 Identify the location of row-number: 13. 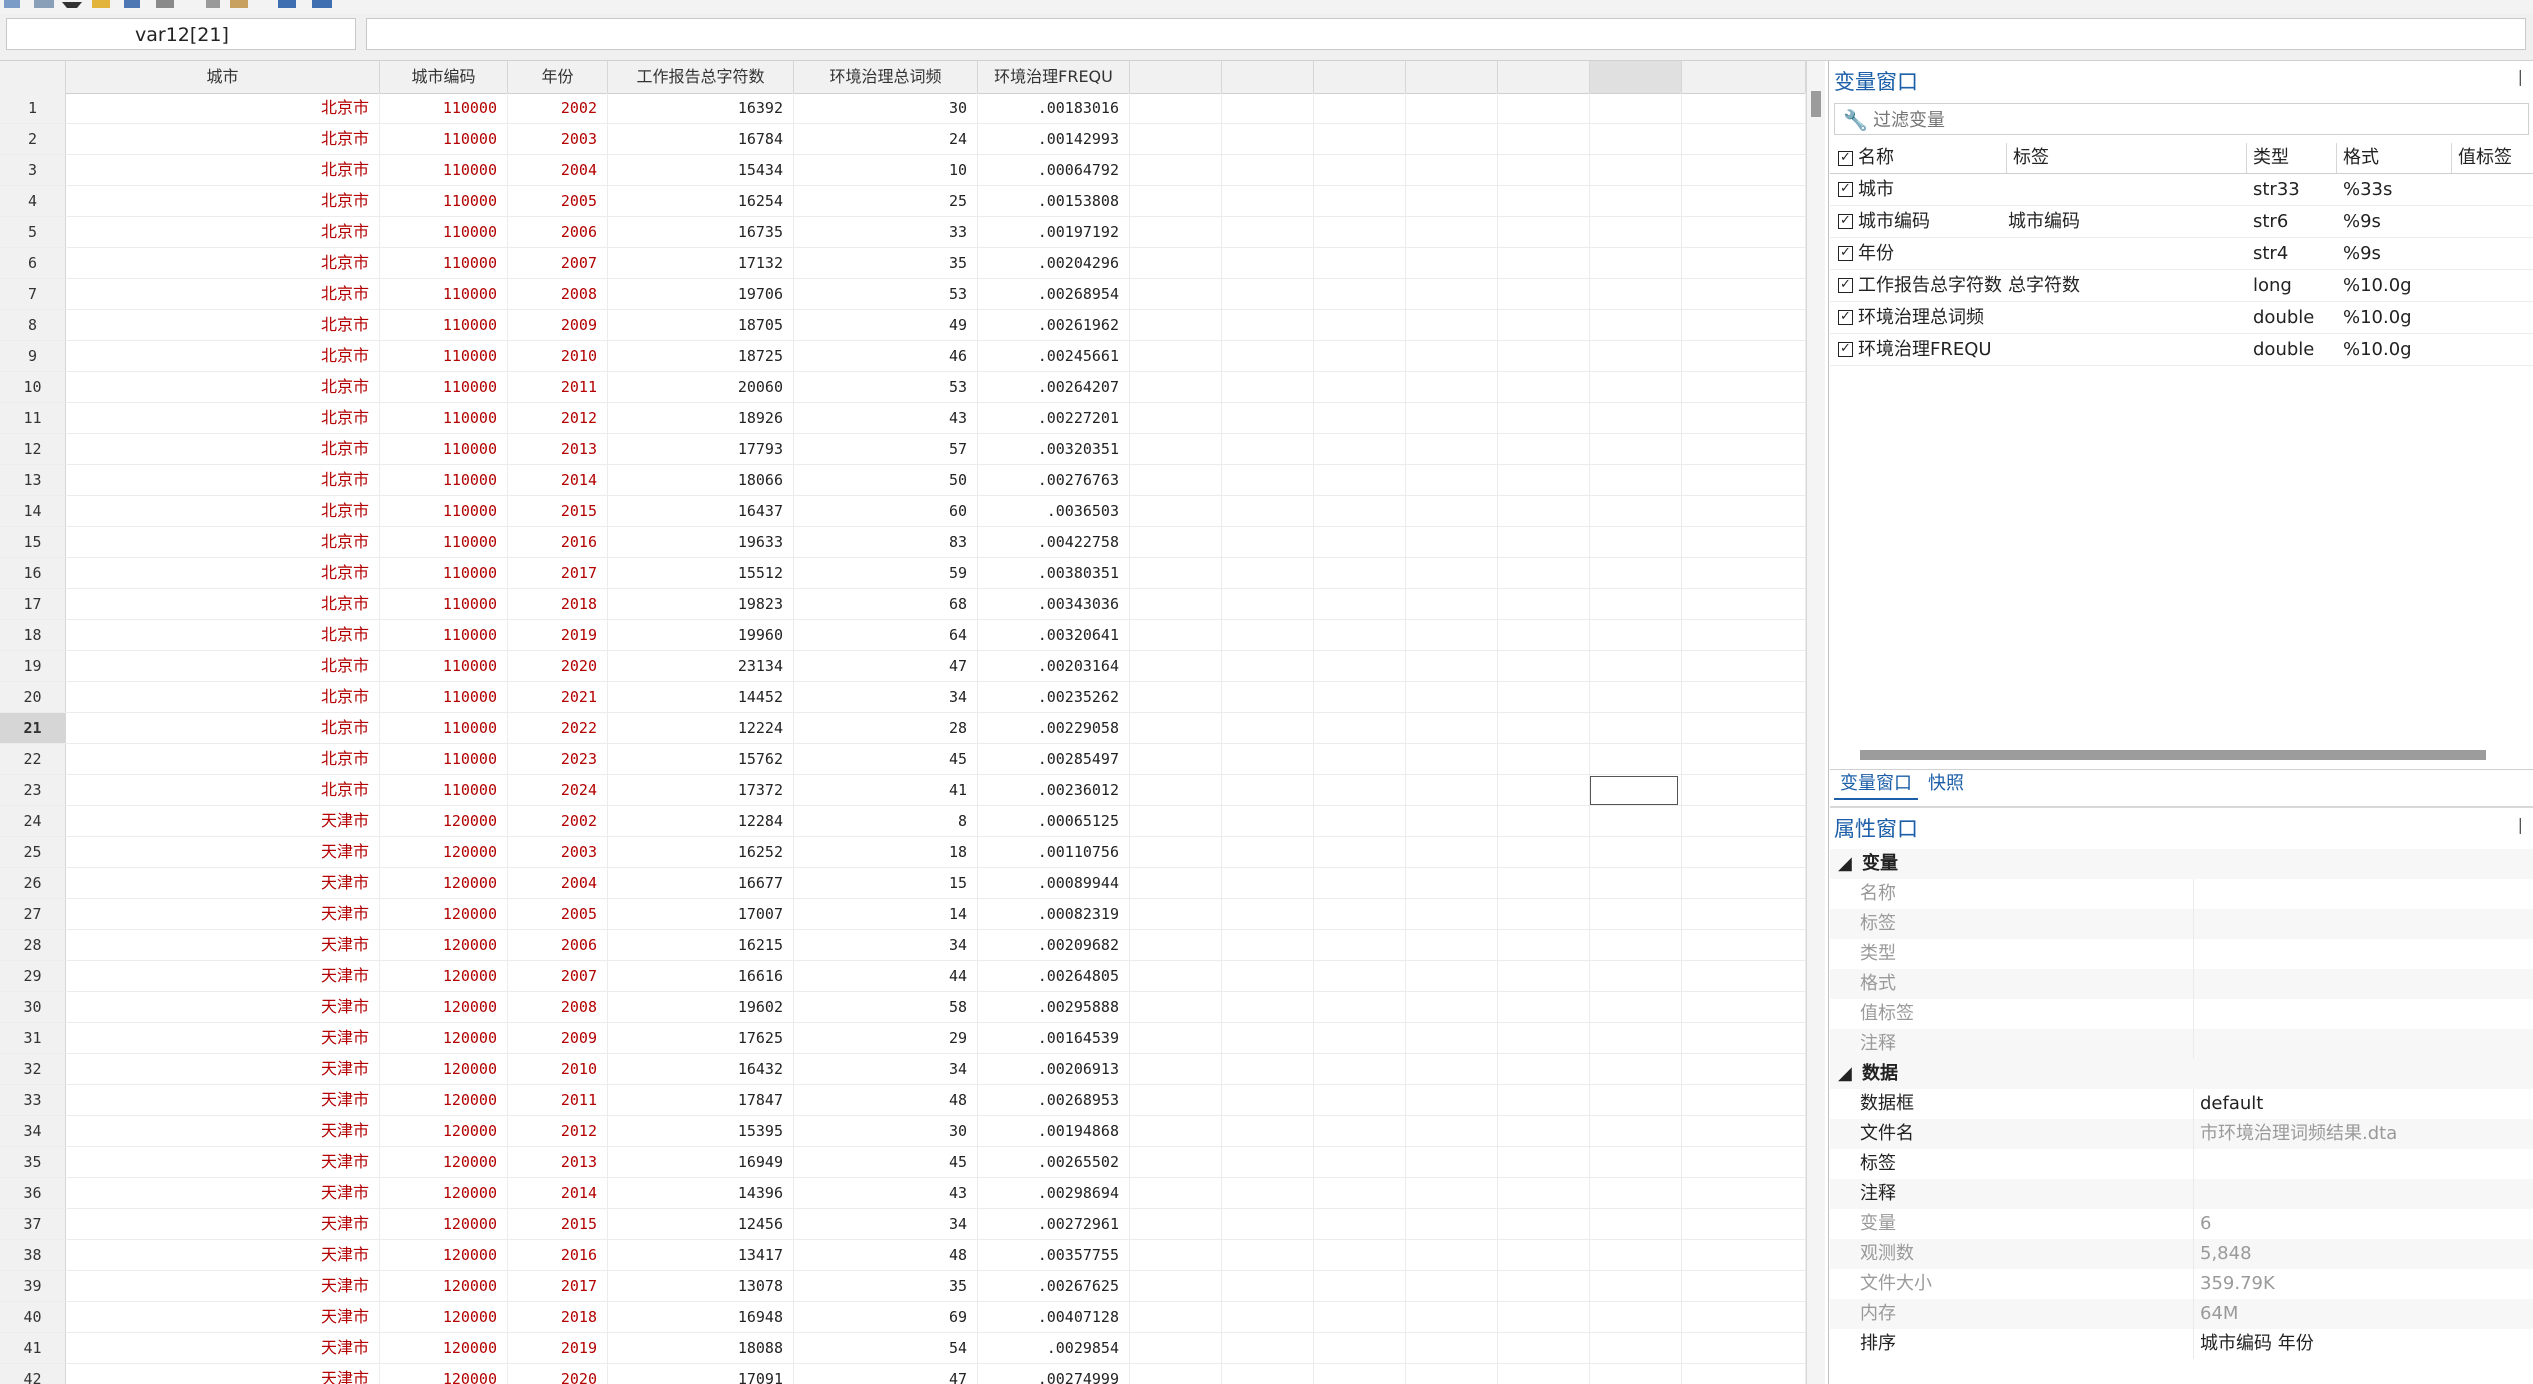
(33, 480).